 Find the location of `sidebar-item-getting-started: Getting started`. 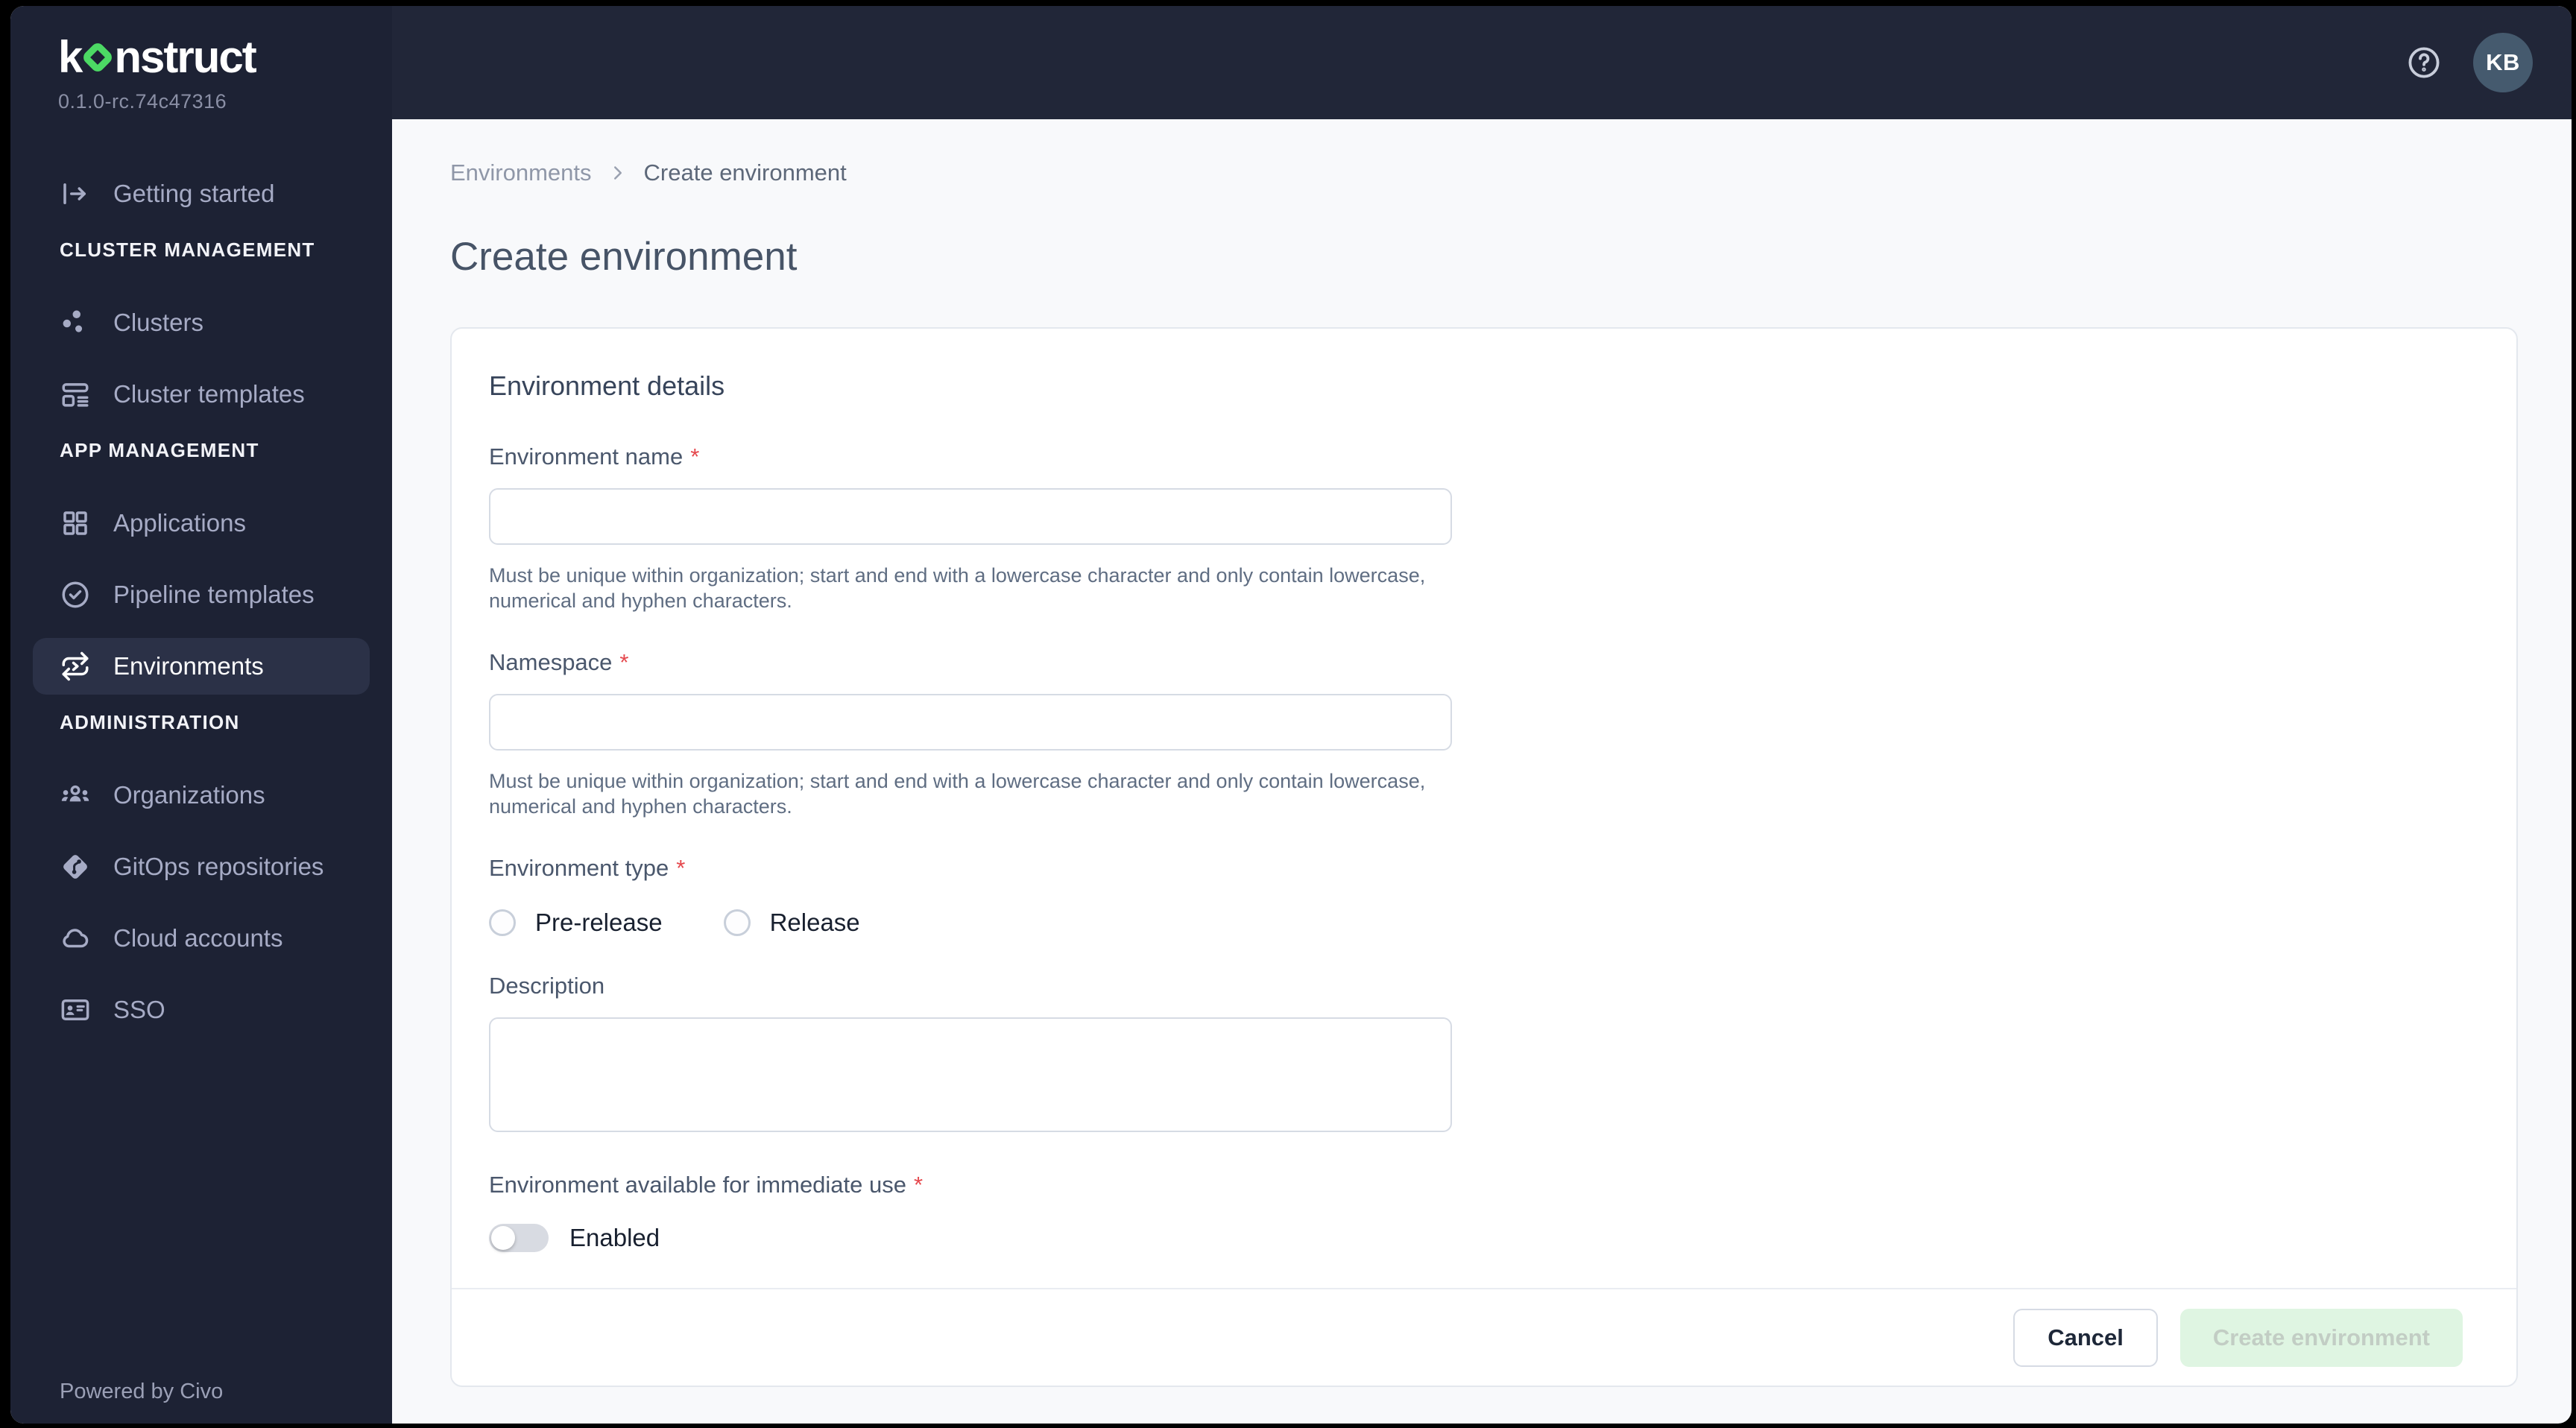

sidebar-item-getting-started: Getting started is located at coordinates (201, 193).